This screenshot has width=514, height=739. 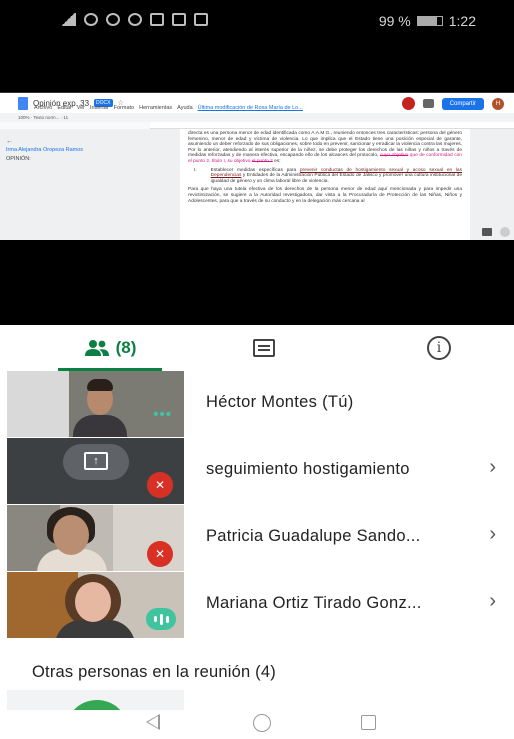 I want to click on participant-row: ↑ ✕ seguimiento hostigamiento ›, so click(x=257, y=471).